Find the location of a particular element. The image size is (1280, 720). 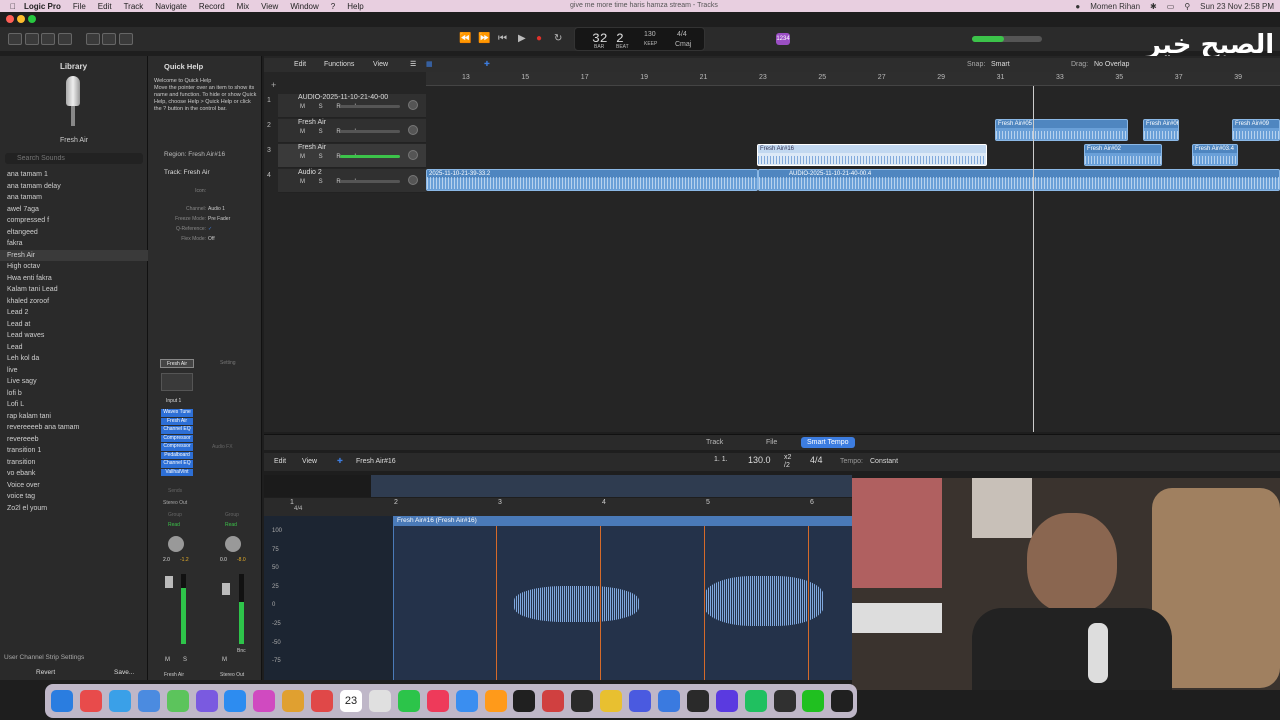

plugin-slot: Waves Tune is located at coordinates (177, 413).